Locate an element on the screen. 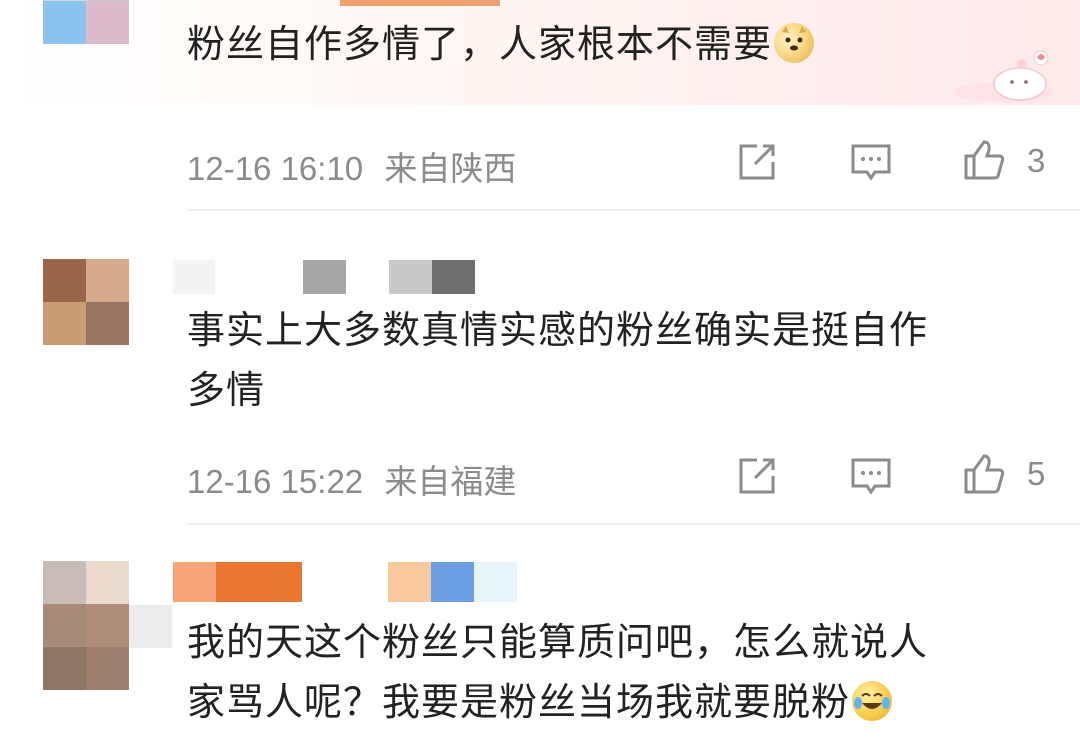 This screenshot has width=1080, height=755. comment-text-line: 我的天这个粉丝只能算质问吧，怎么就说人 is located at coordinates (558, 642).